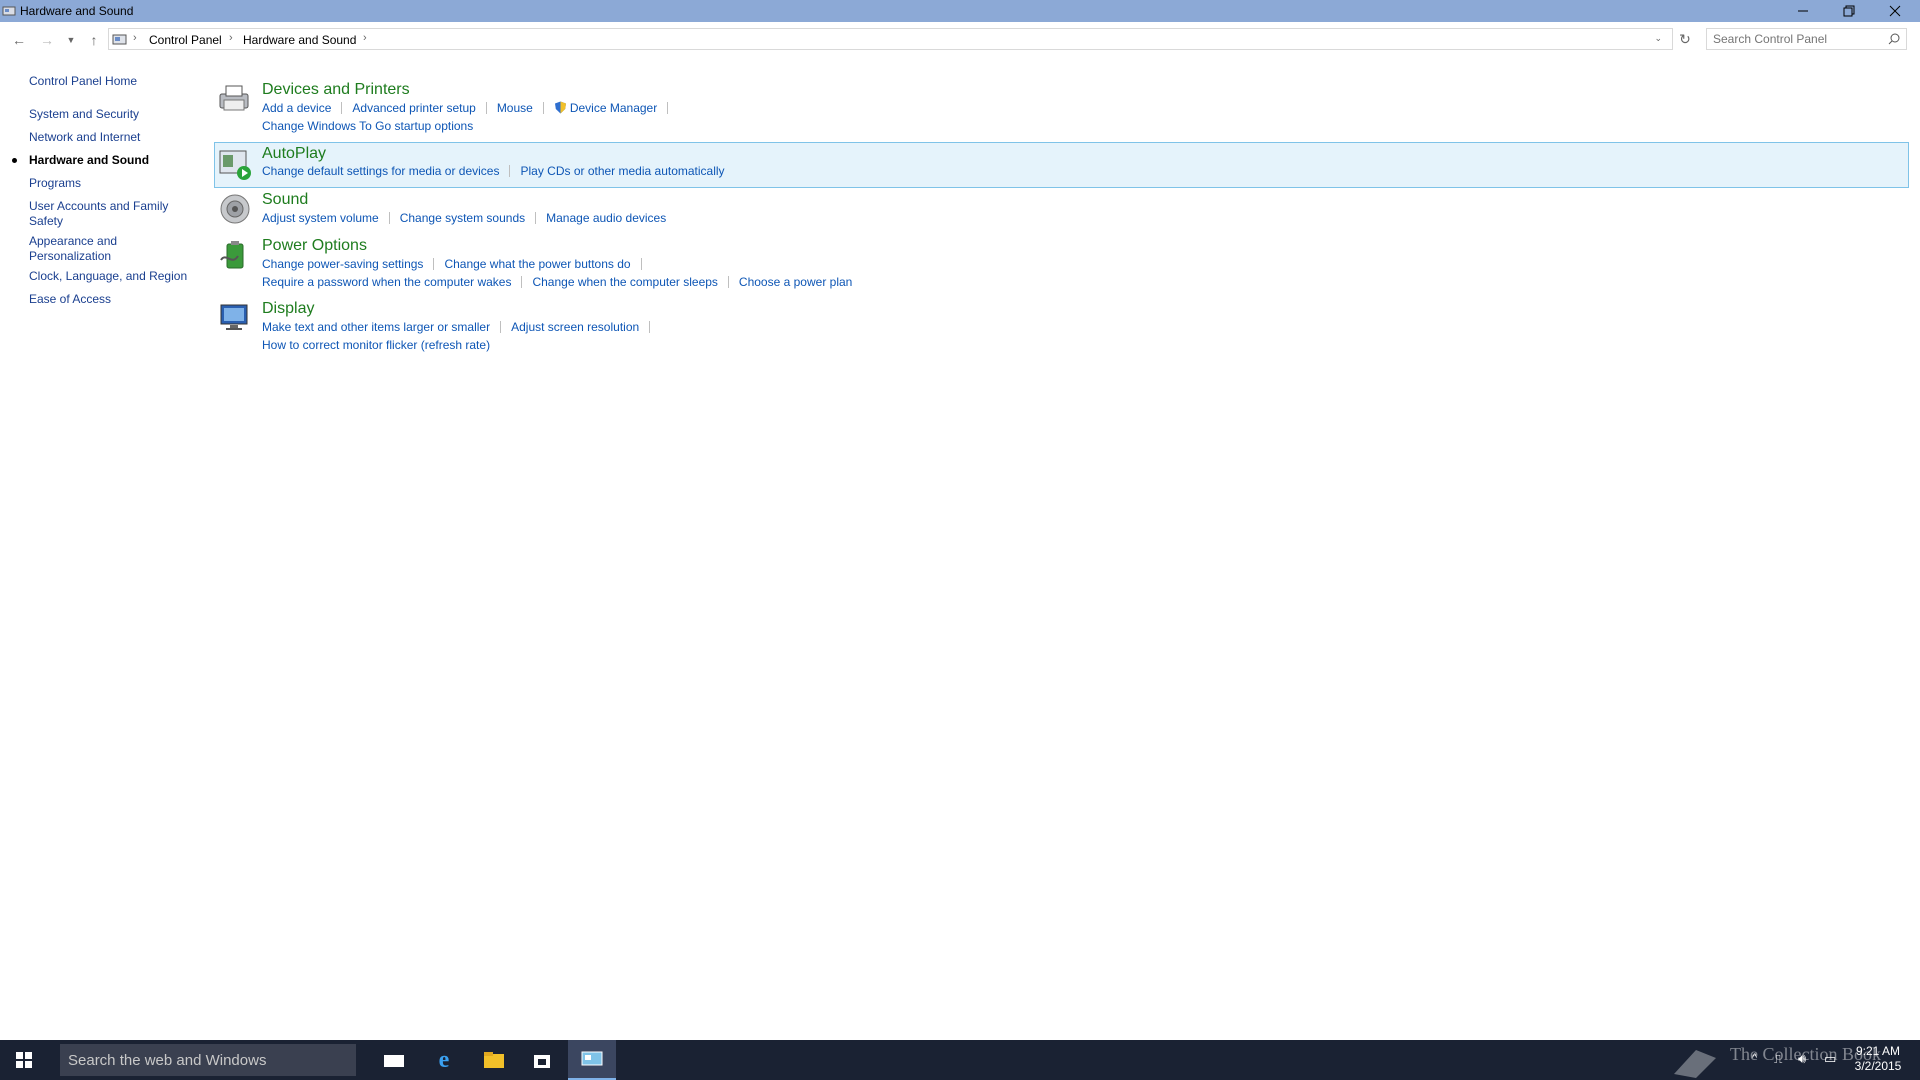  I want to click on task-adjust-screen-resolution: Adjust screen resolution, so click(575, 327).